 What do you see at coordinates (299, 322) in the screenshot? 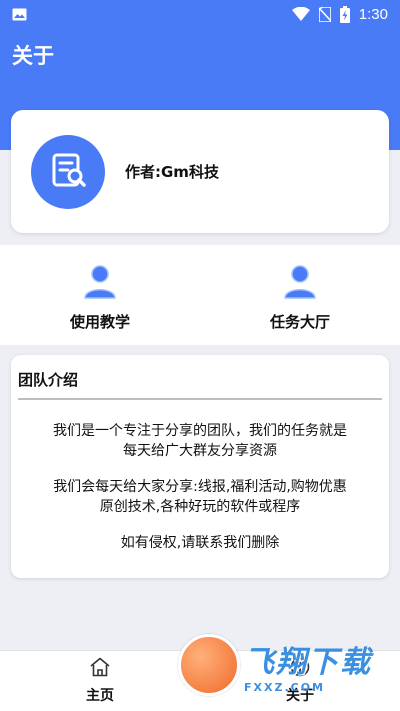
I see `menu-item-label: 任务大厅` at bounding box center [299, 322].